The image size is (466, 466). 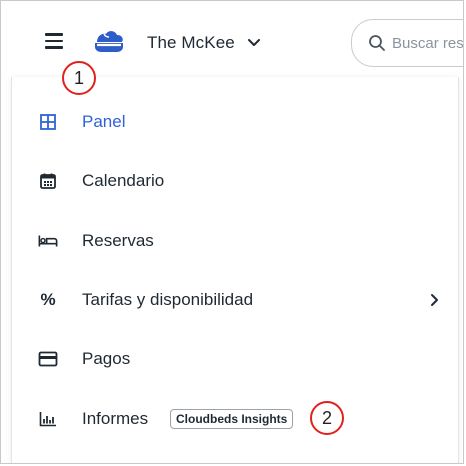 I want to click on menu-item-label: Informes, so click(x=115, y=418).